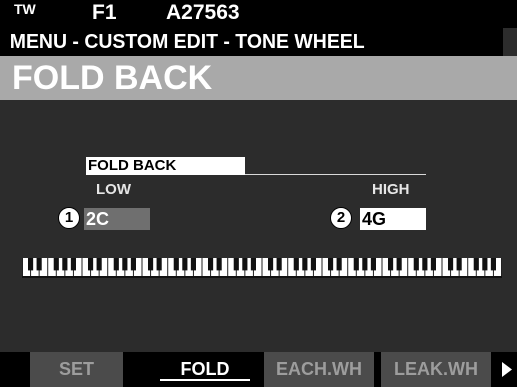 The height and width of the screenshot is (387, 517). I want to click on callout-marker-1: 1, so click(69, 218).